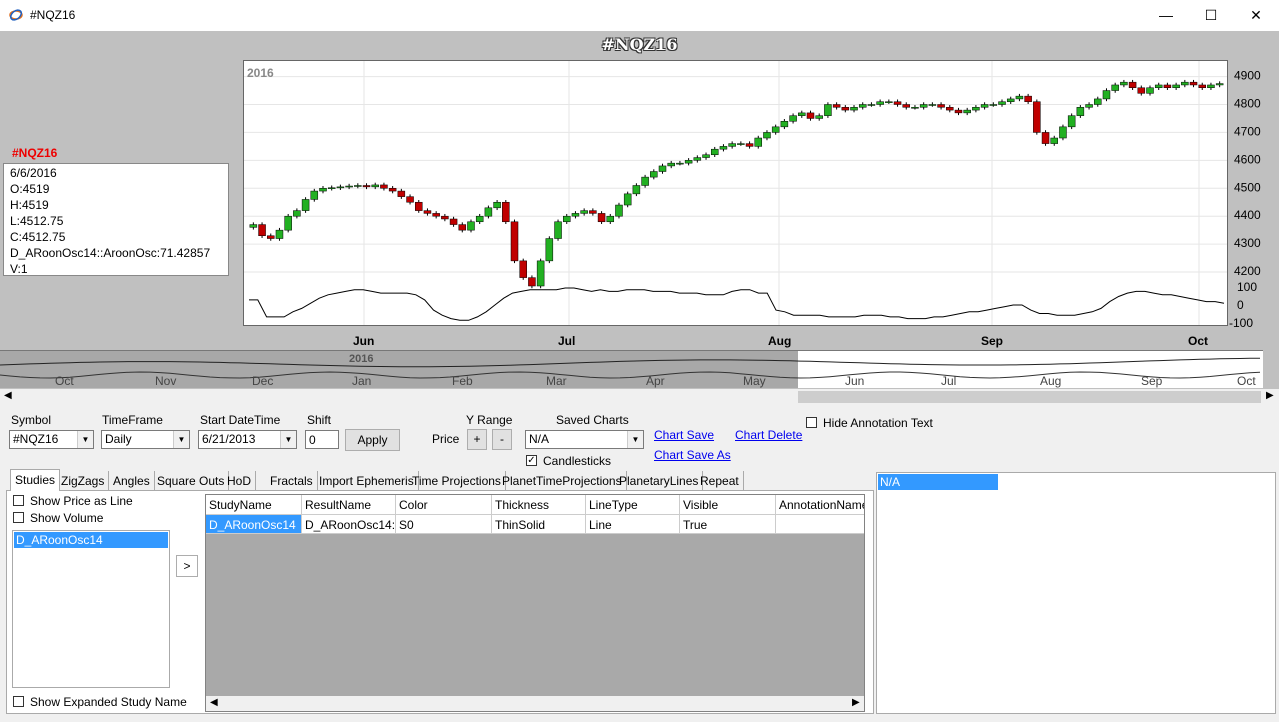 Image resolution: width=1279 pixels, height=722 pixels. Describe the element at coordinates (562, 481) in the screenshot. I see `tab-planet-time-projections: PlanetTimeProjections` at that location.